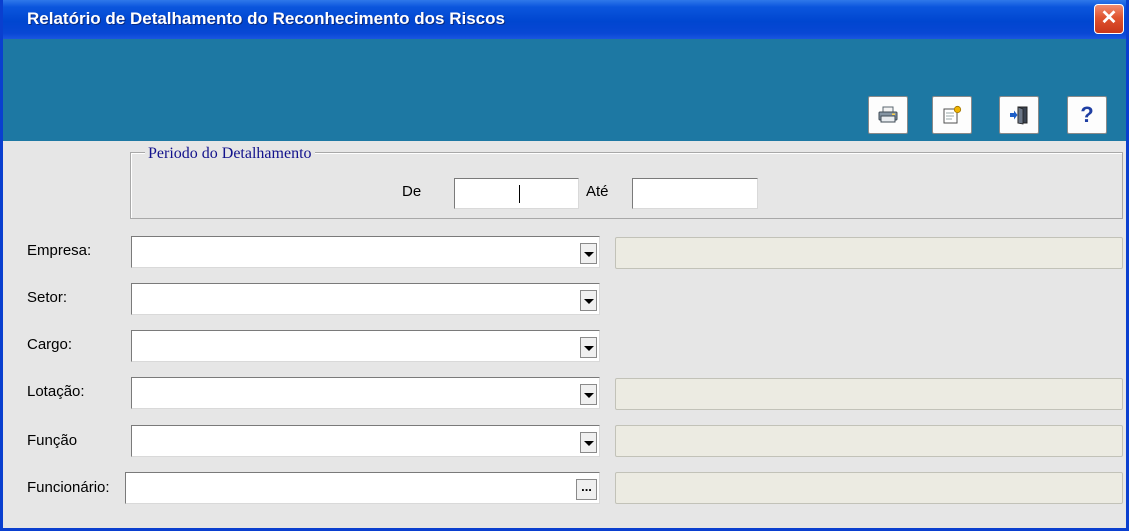 This screenshot has height=531, width=1129. What do you see at coordinates (597, 191) in the screenshot?
I see `to-date-label: Até` at bounding box center [597, 191].